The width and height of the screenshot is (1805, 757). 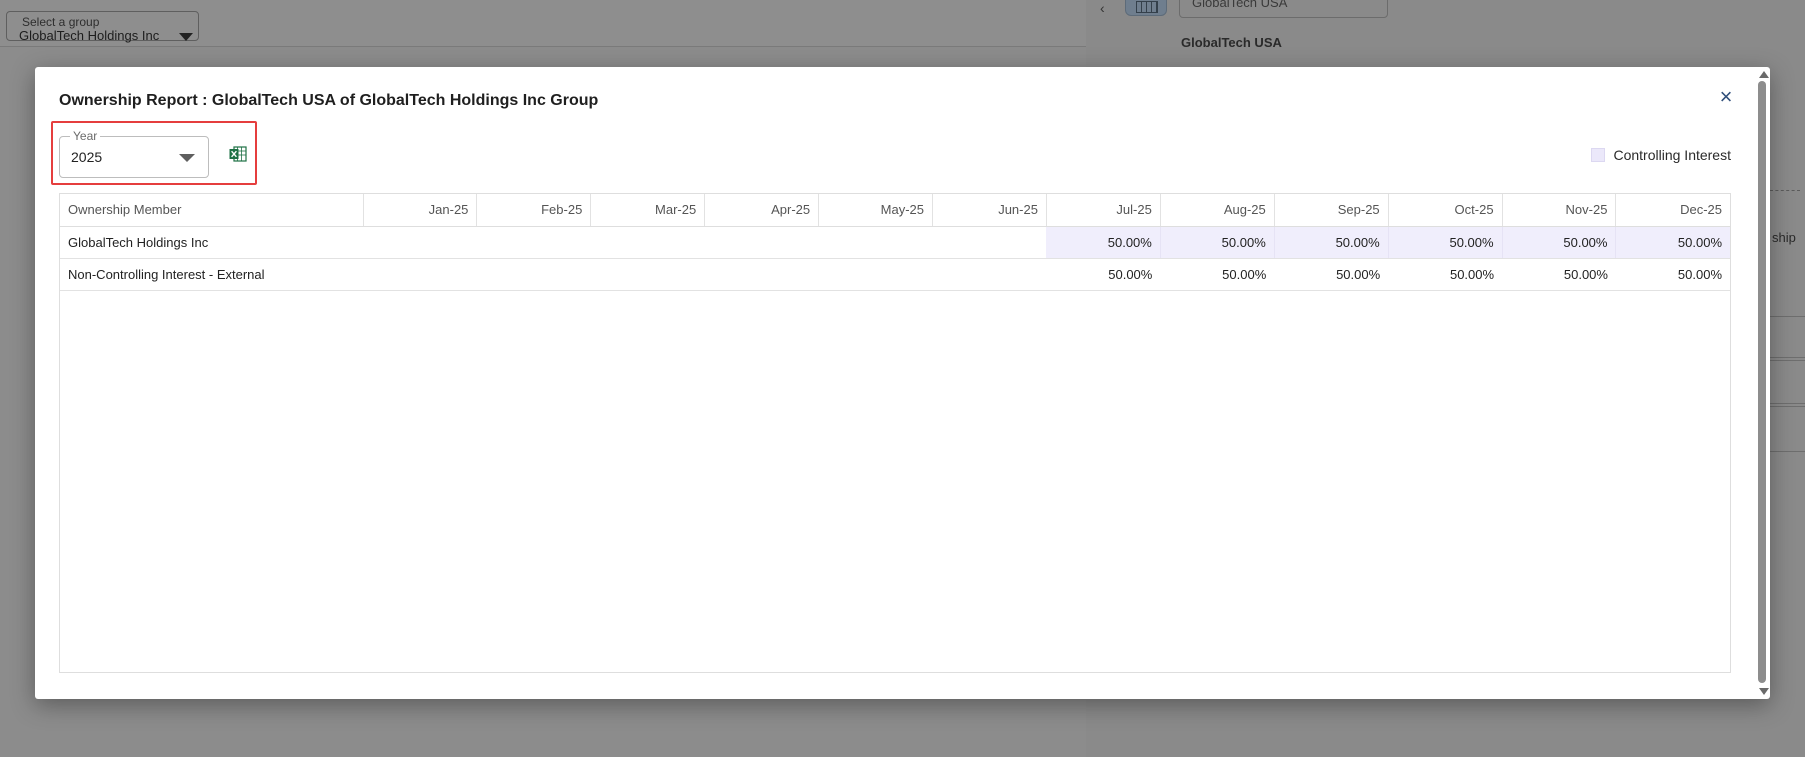 I want to click on chevron-left-icon: ‹, so click(x=1102, y=8).